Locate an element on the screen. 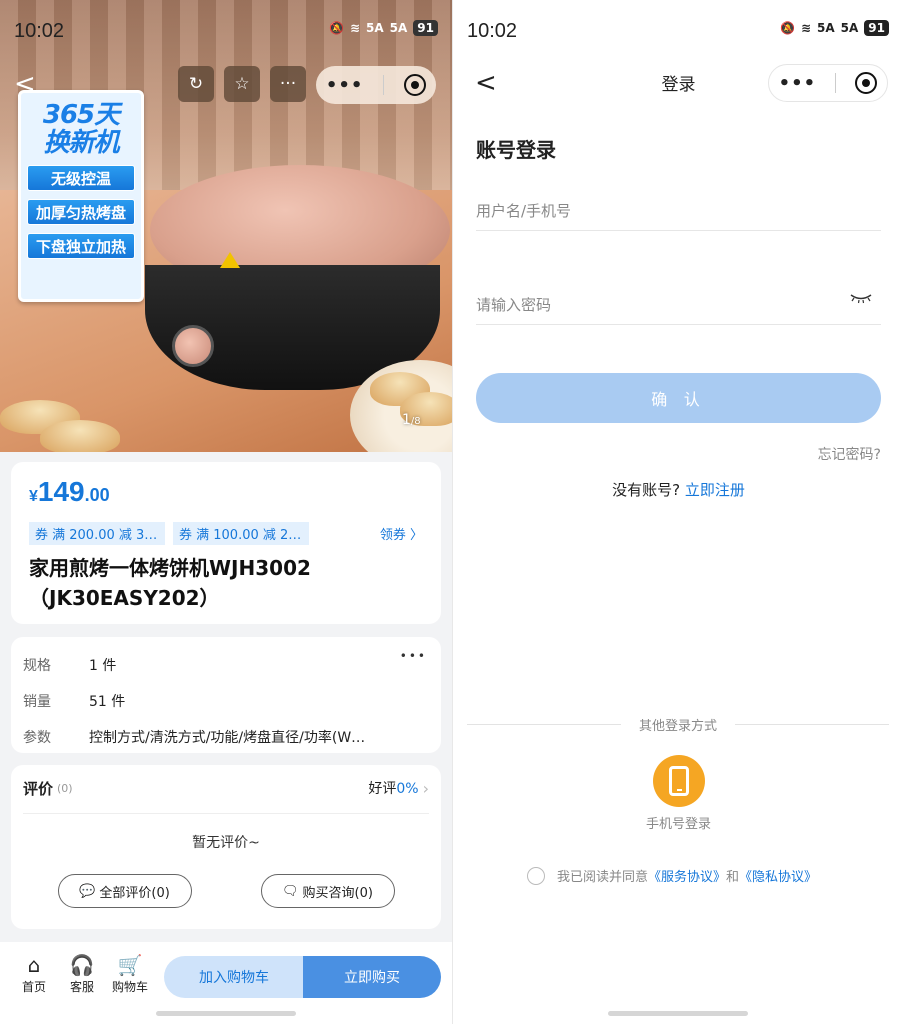 This screenshot has height=1024, width=903. all-reviews-label: 全部评价(0) is located at coordinates (134, 893).